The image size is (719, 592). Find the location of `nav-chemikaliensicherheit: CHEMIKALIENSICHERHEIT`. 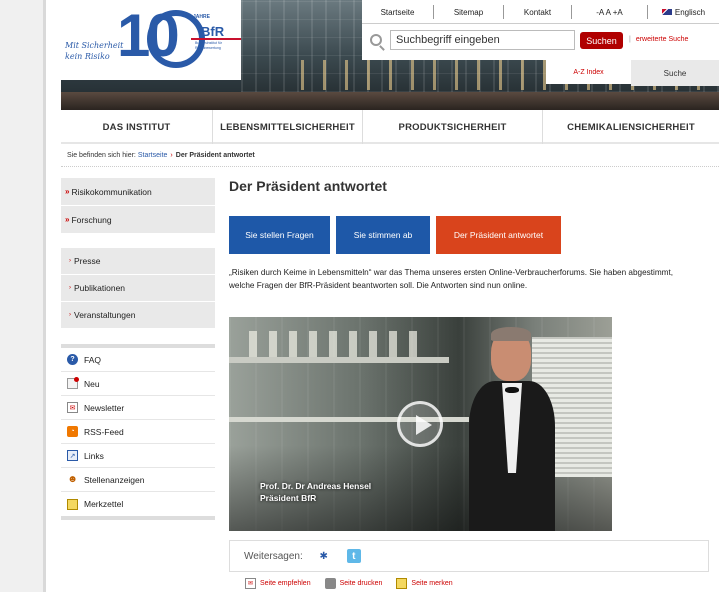

nav-chemikaliensicherheit: CHEMIKALIENSICHERHEIT is located at coordinates (631, 127).